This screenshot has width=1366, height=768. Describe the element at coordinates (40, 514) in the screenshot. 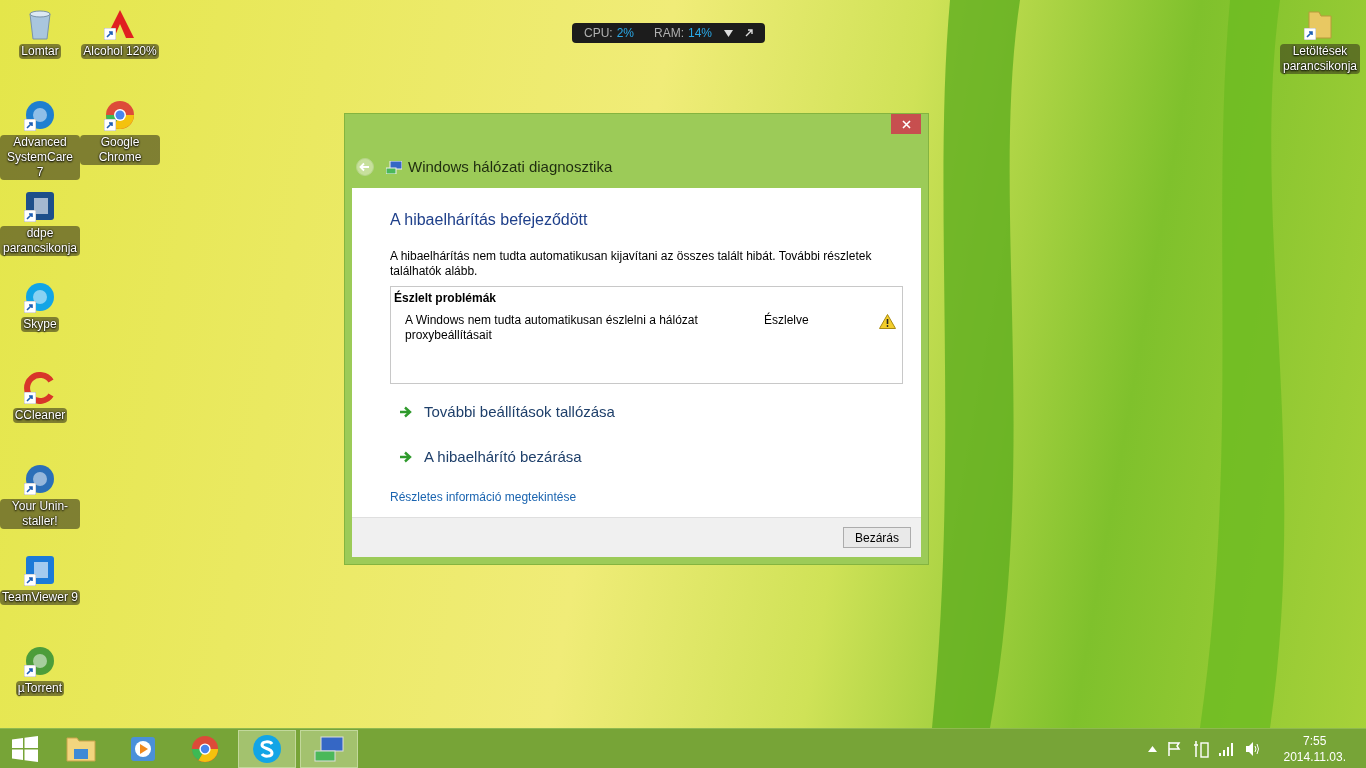

I see `desktop-icon-label: Your Unin-staller!` at that location.